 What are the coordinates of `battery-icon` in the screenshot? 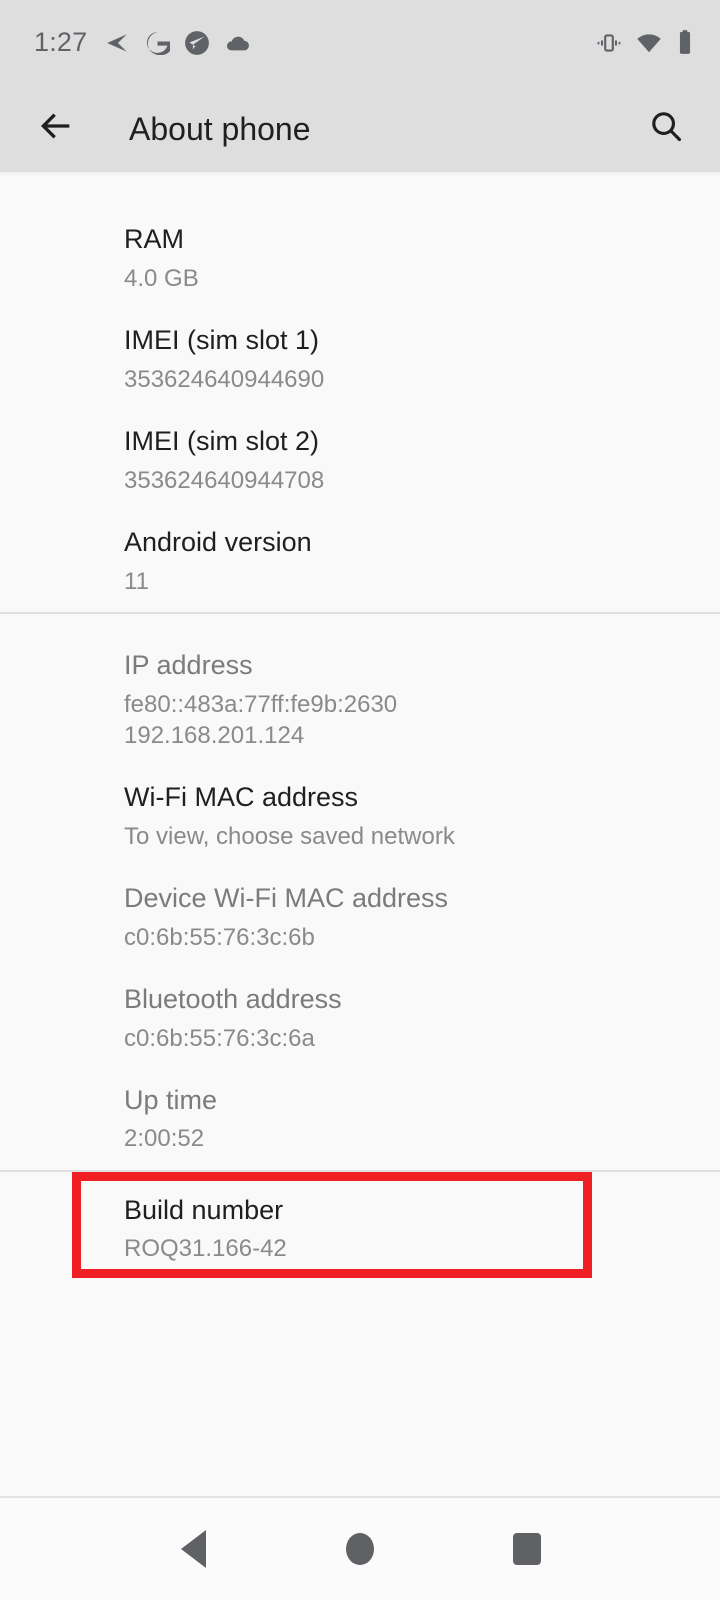 It's located at (685, 42).